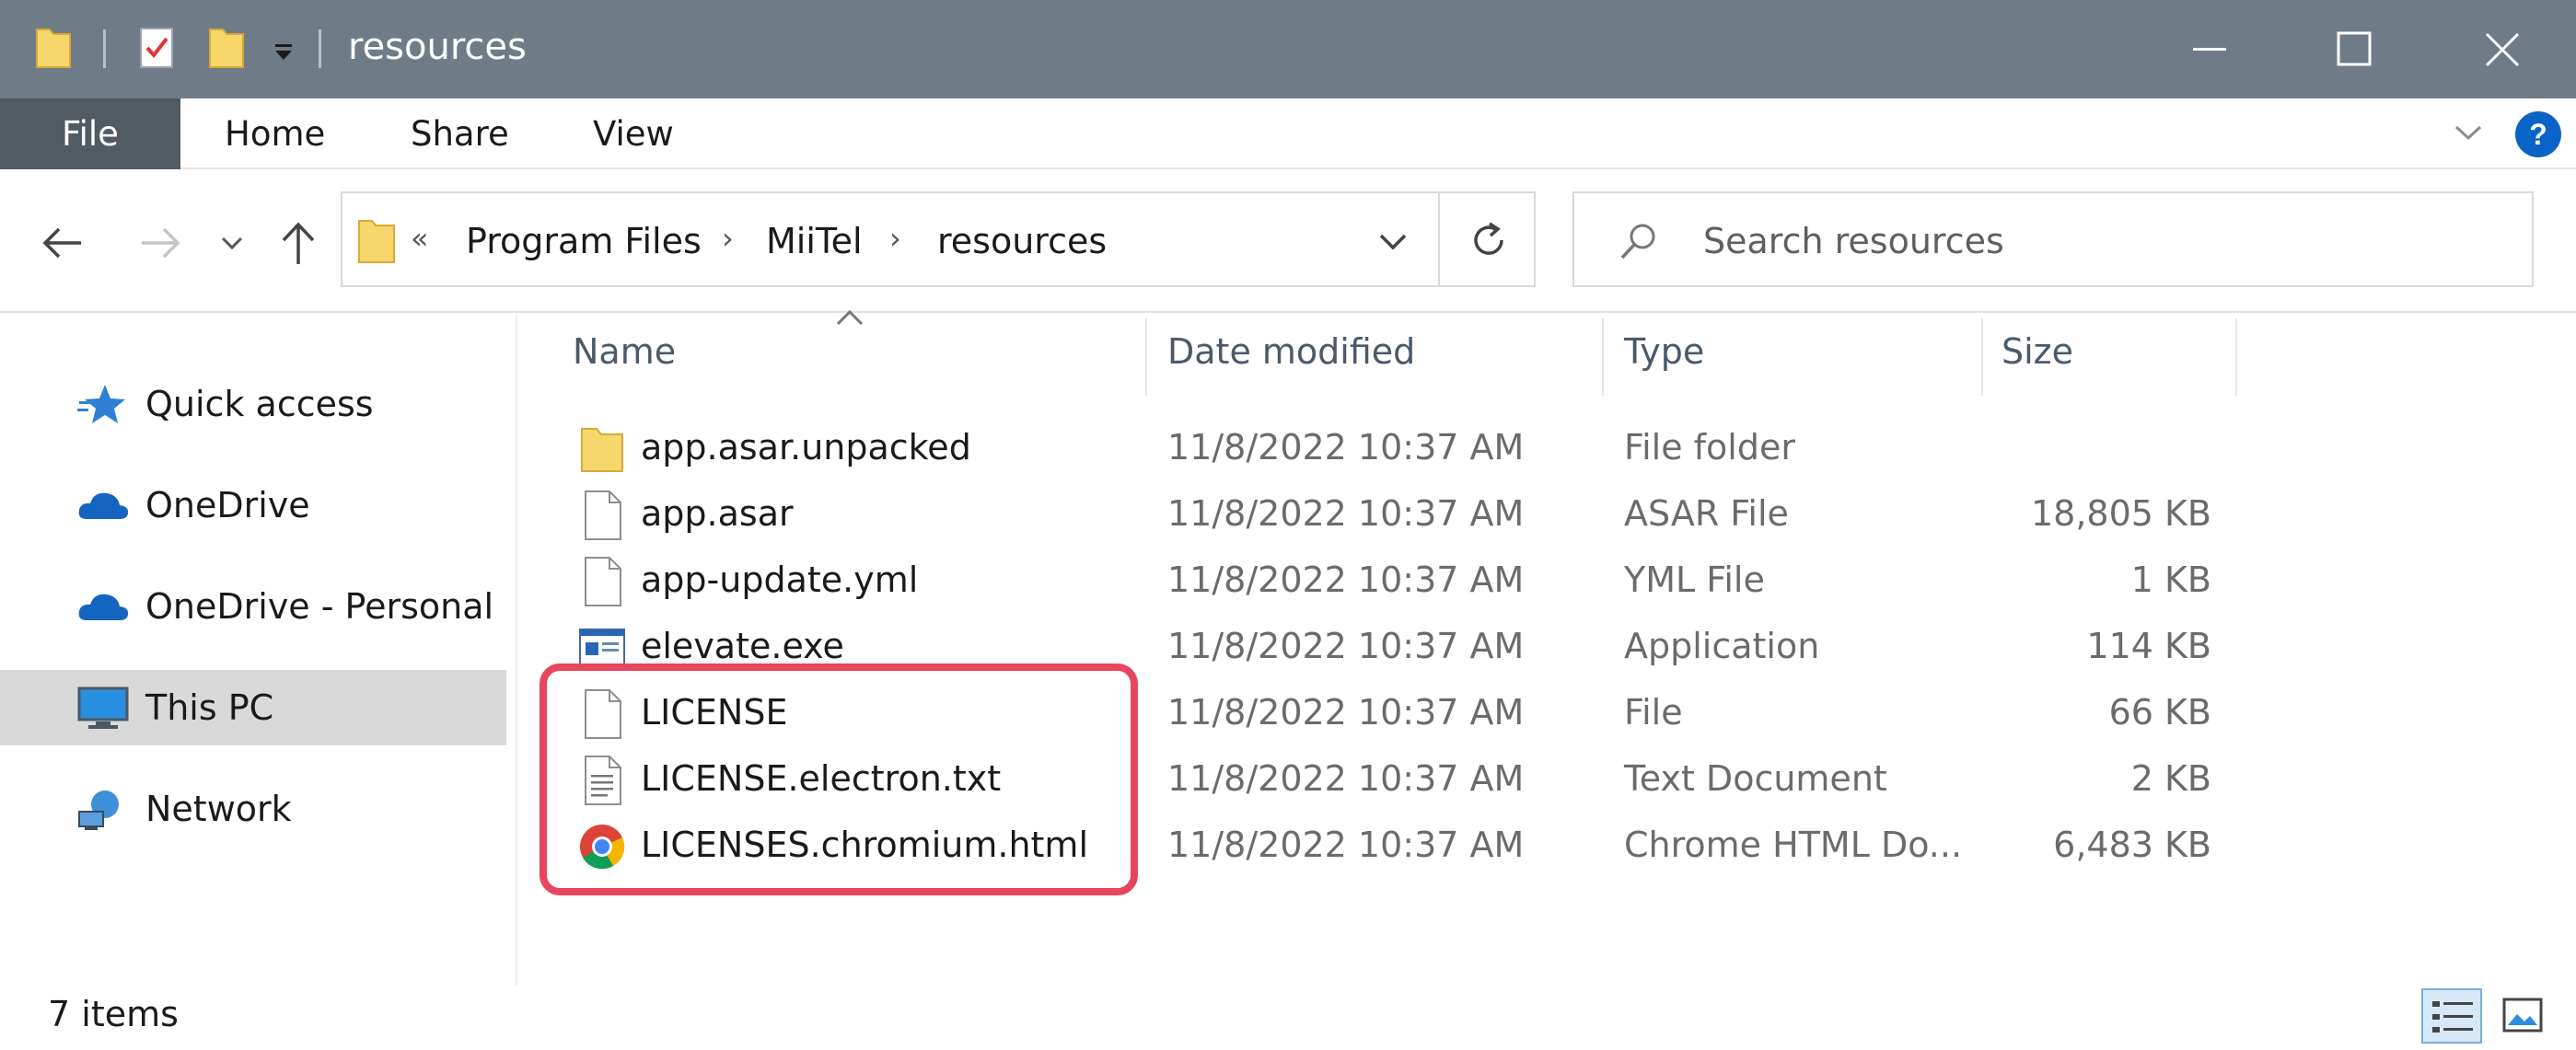 This screenshot has height=1050, width=2576. I want to click on ribbon: File Home Share View ?, so click(1288, 133).